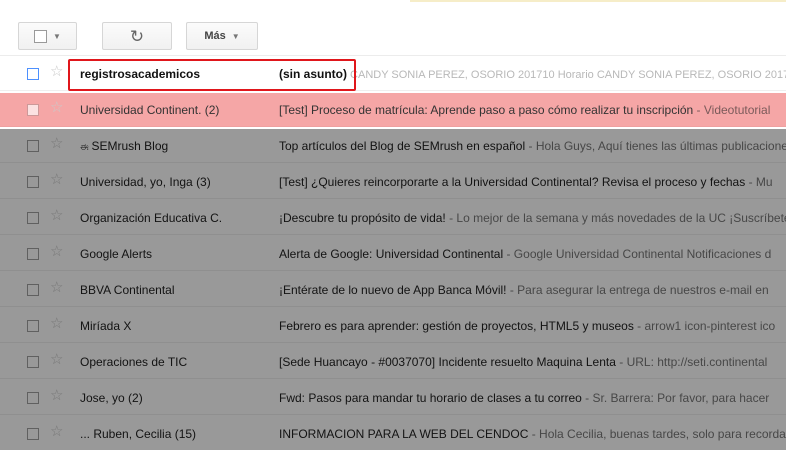  I want to click on email-snippet: - arrow1 icon-pinterest ico, so click(704, 326).